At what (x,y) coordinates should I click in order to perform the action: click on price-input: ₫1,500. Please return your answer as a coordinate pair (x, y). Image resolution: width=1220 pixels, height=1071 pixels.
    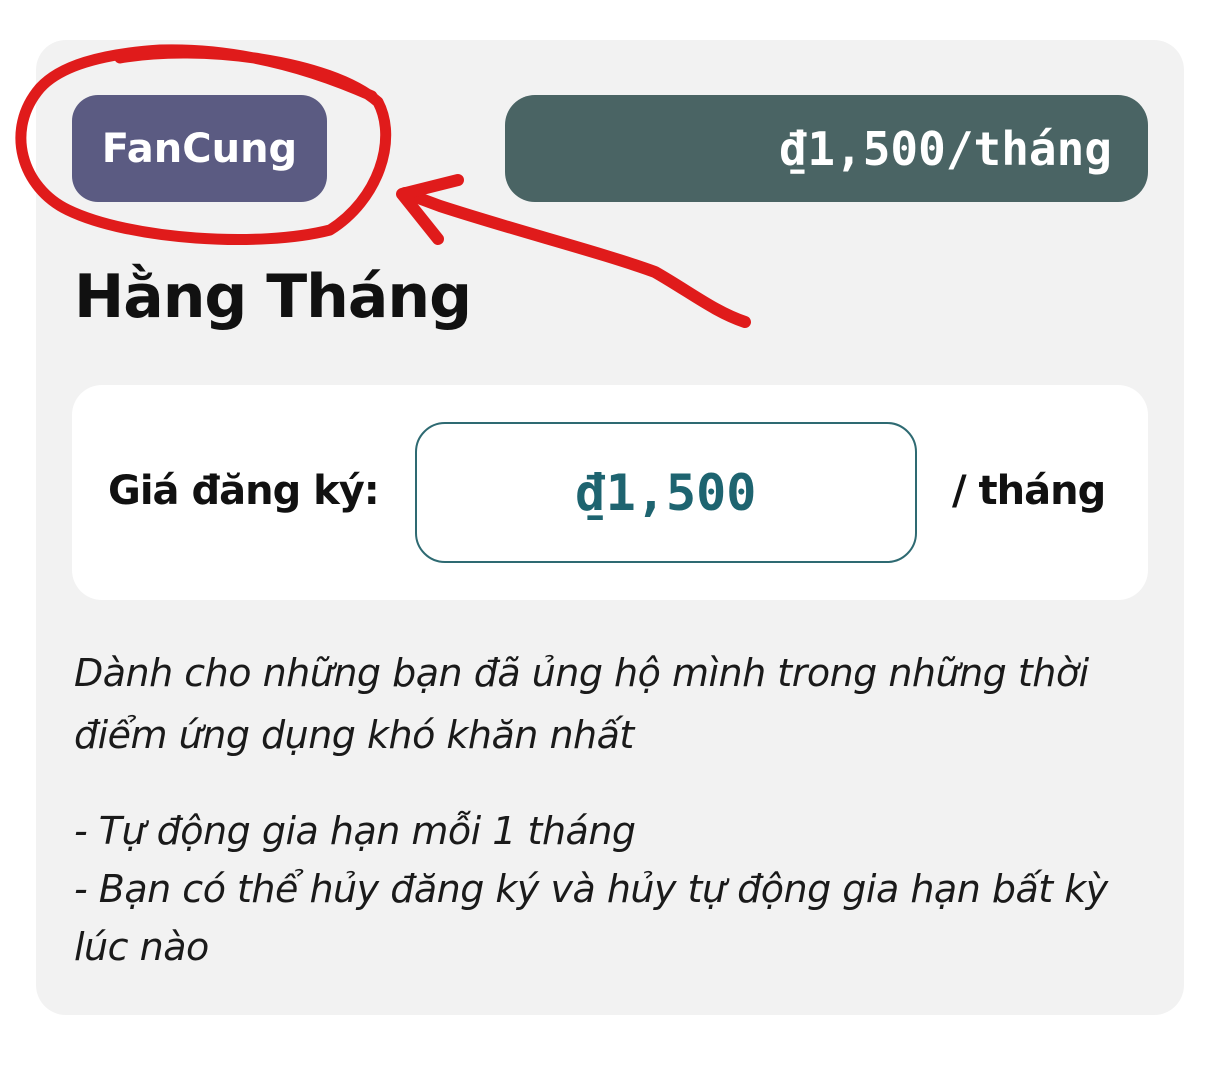
    Looking at the image, I should click on (666, 492).